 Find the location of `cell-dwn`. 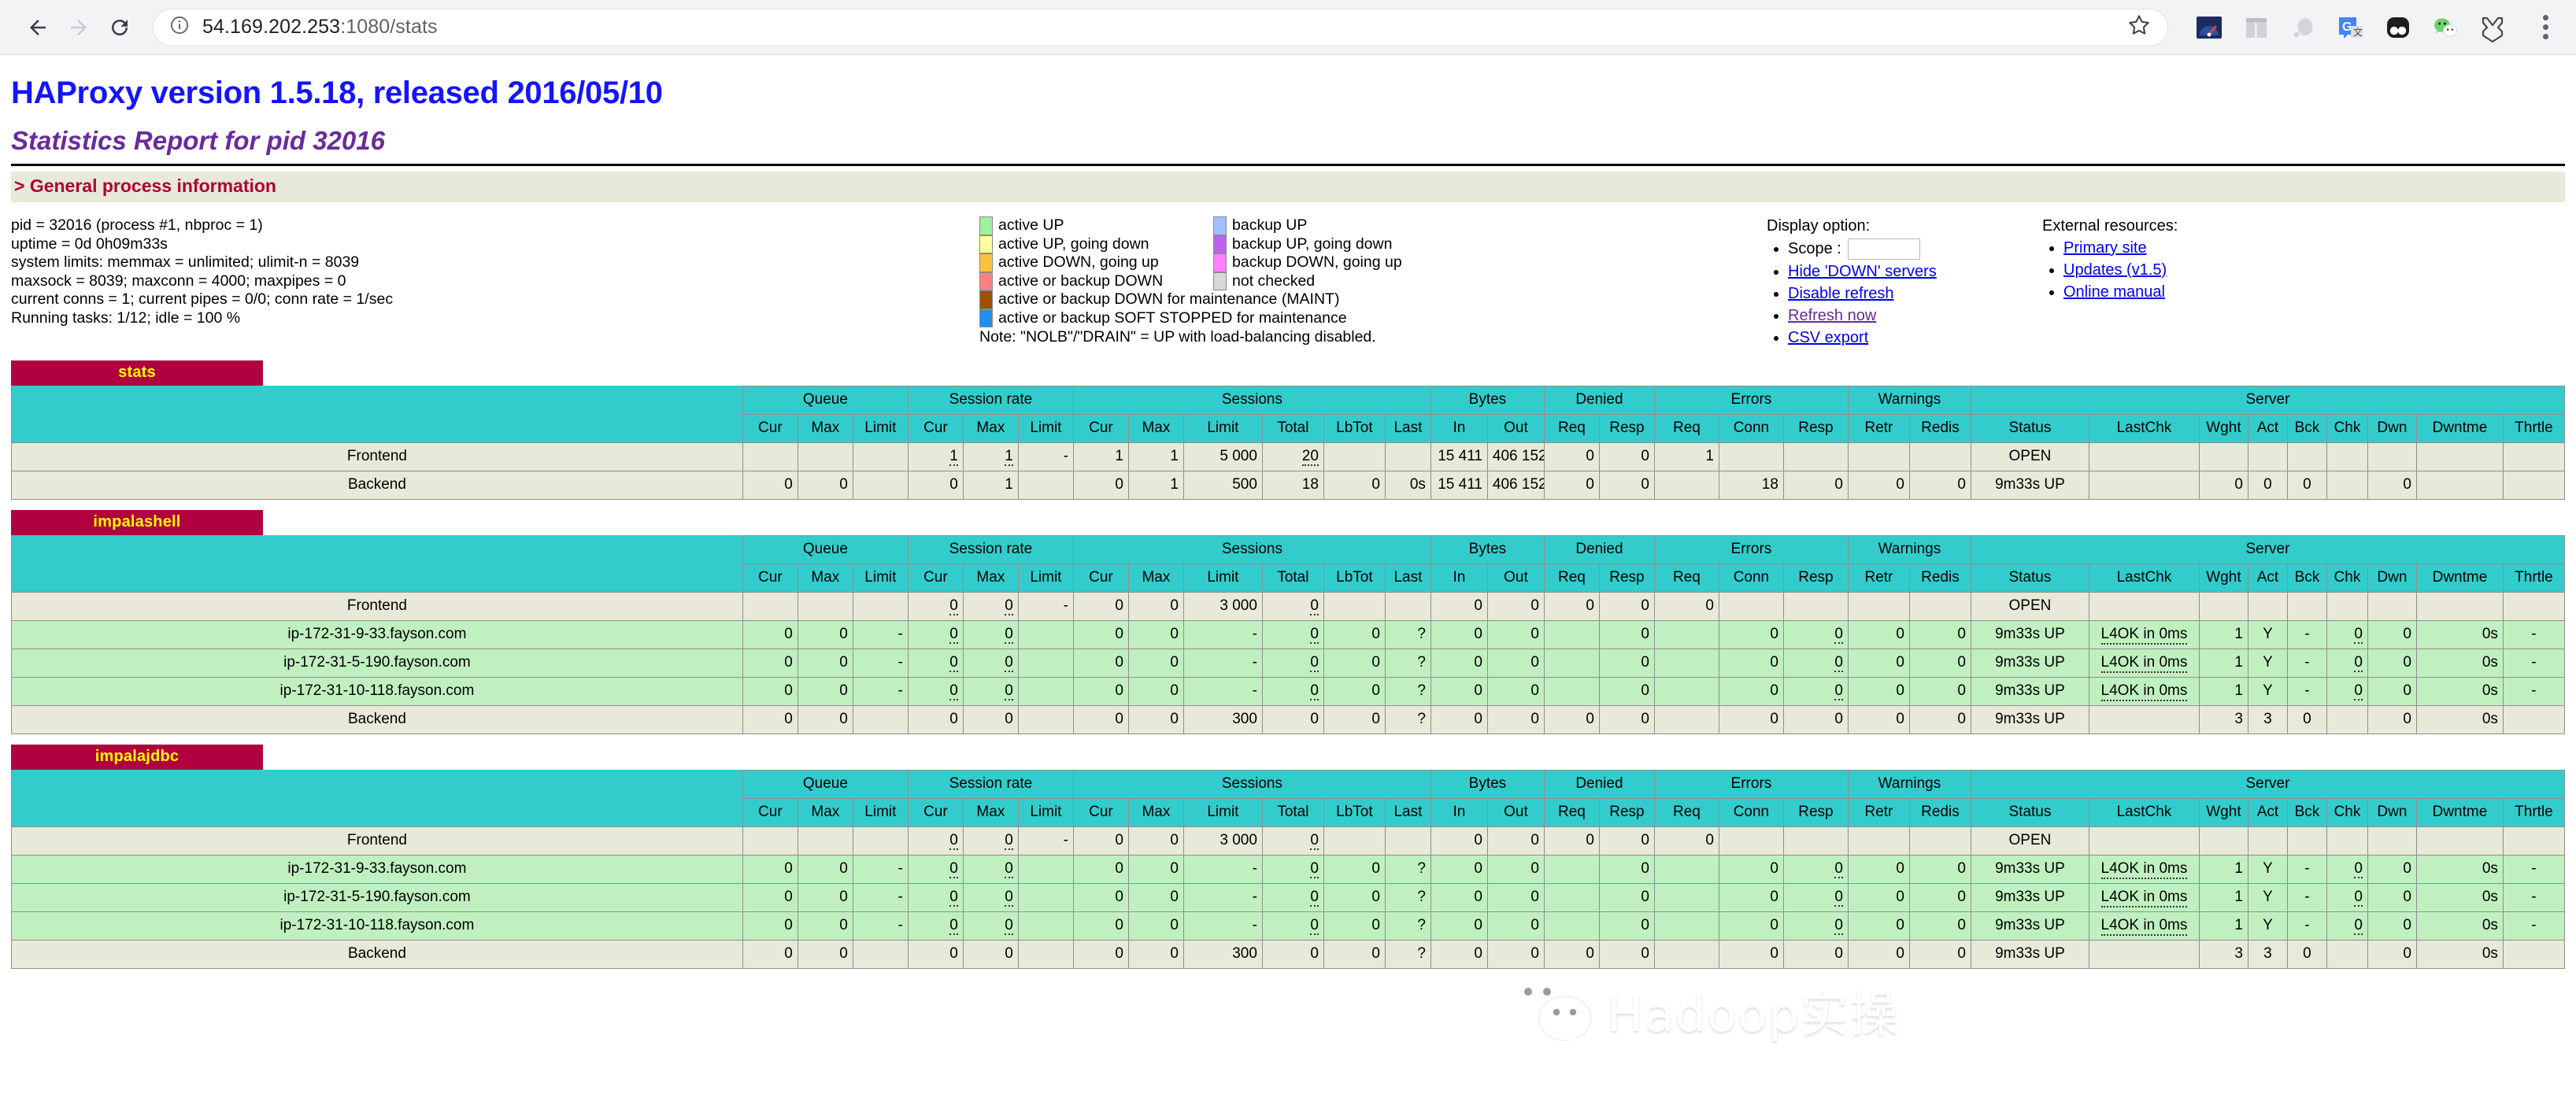

cell-dwn is located at coordinates (2392, 606).